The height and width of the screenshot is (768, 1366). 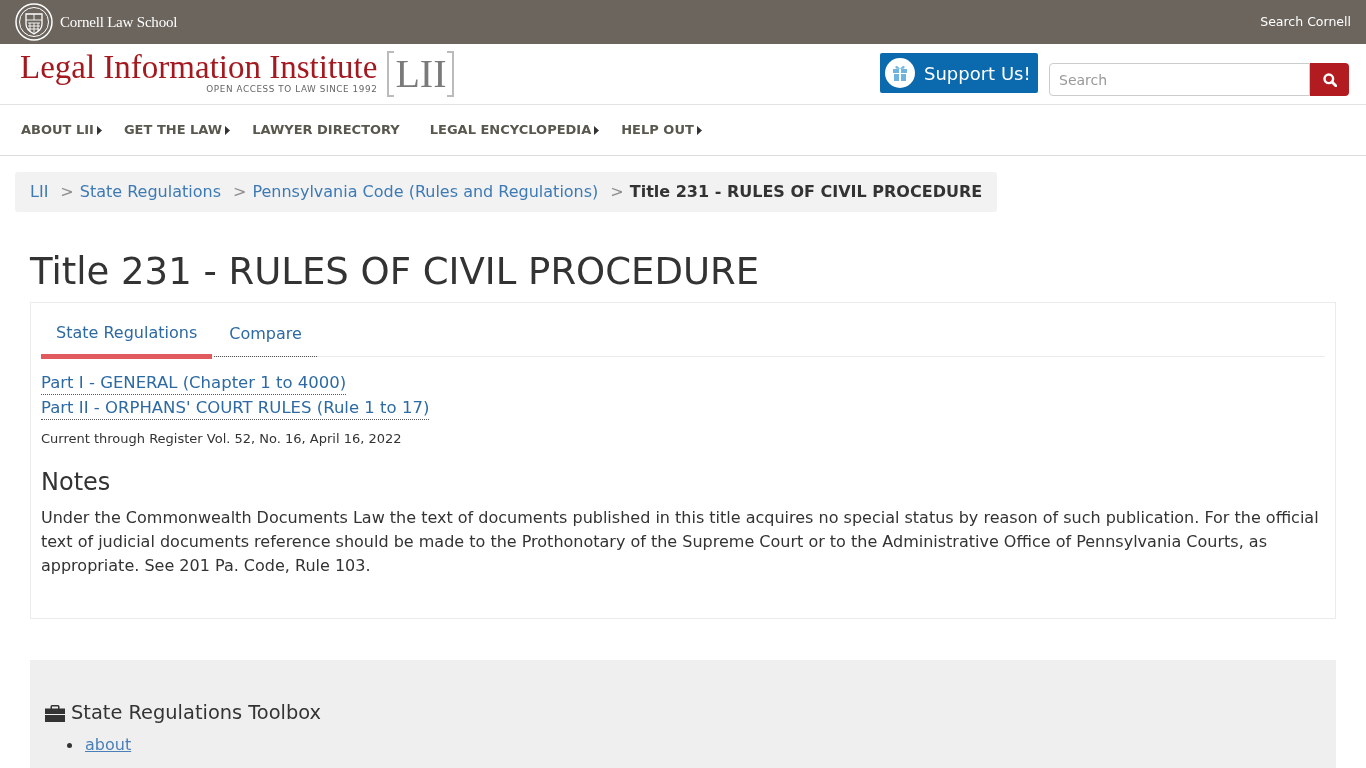 I want to click on search-field: Search, so click(x=1179, y=79).